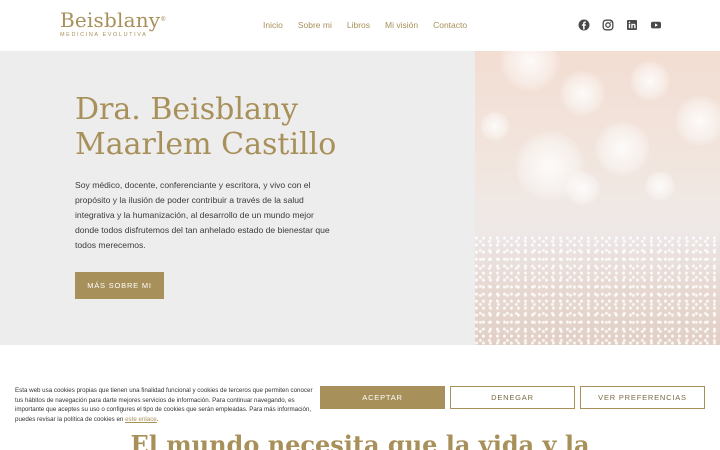 This screenshot has height=450, width=720. I want to click on instagram-icon, so click(608, 25).